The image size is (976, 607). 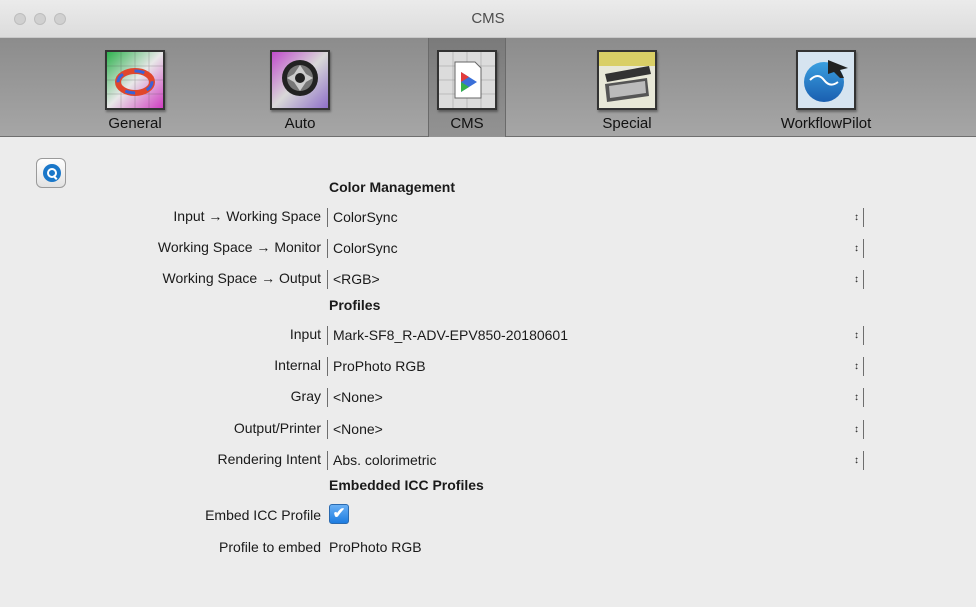 I want to click on output-printer-select: <None> ↕, so click(x=595, y=429).